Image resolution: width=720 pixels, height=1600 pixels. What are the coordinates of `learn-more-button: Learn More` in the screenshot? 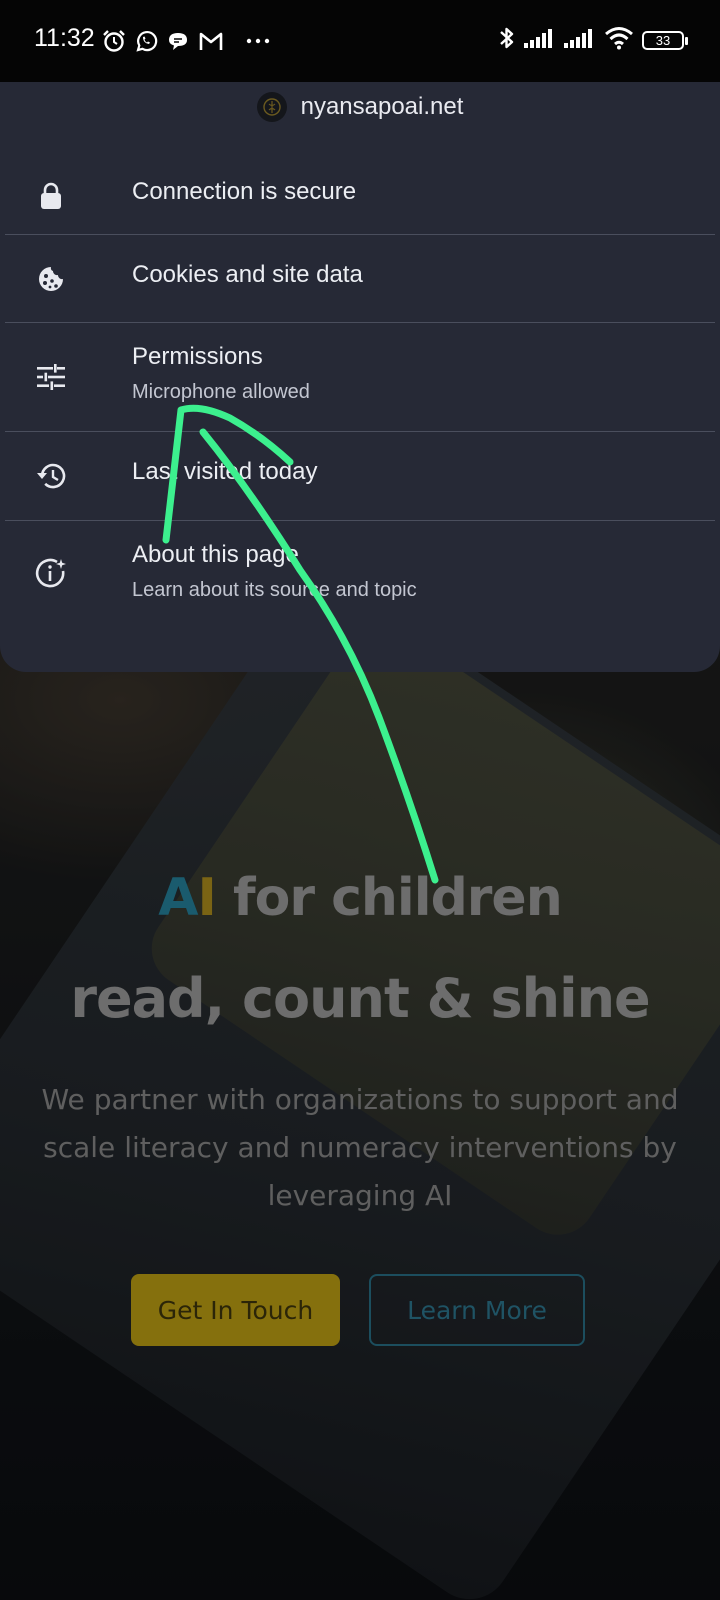 It's located at (477, 1310).